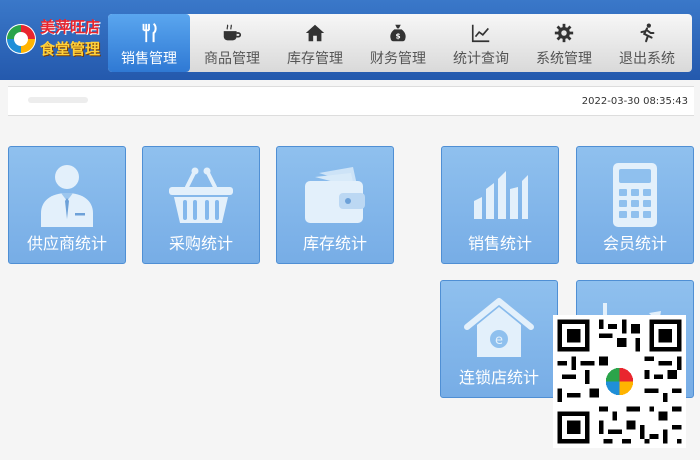 The image size is (700, 460). I want to click on nav-label-inventory: 库存管理, so click(315, 59).